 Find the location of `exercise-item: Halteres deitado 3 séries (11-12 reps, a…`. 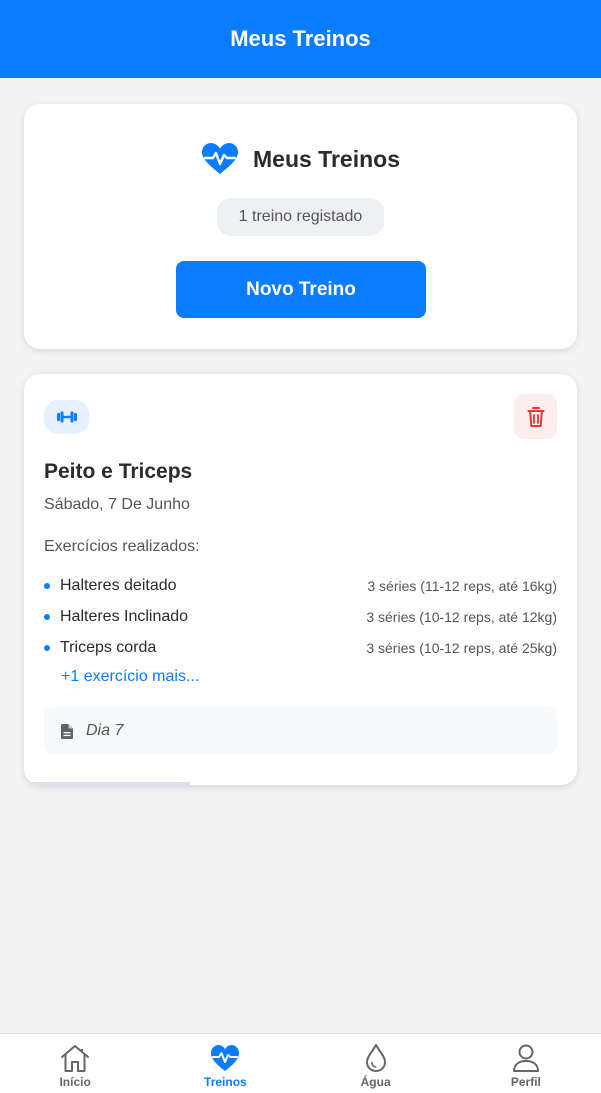

exercise-item: Halteres deitado 3 séries (11-12 reps, a… is located at coordinates (300, 585).